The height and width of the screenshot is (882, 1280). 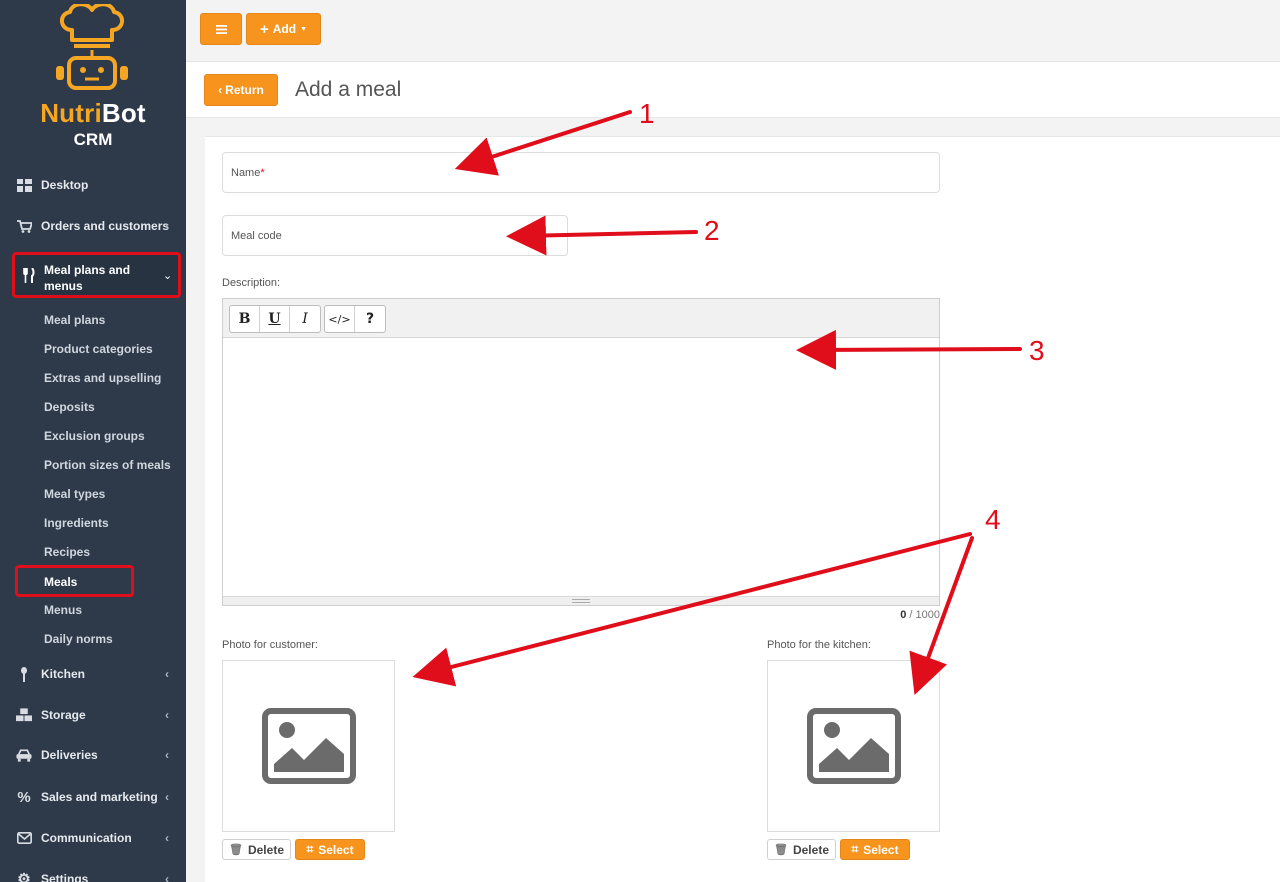 What do you see at coordinates (76, 523) in the screenshot?
I see `submenu-item-ingredients: Ingredients` at bounding box center [76, 523].